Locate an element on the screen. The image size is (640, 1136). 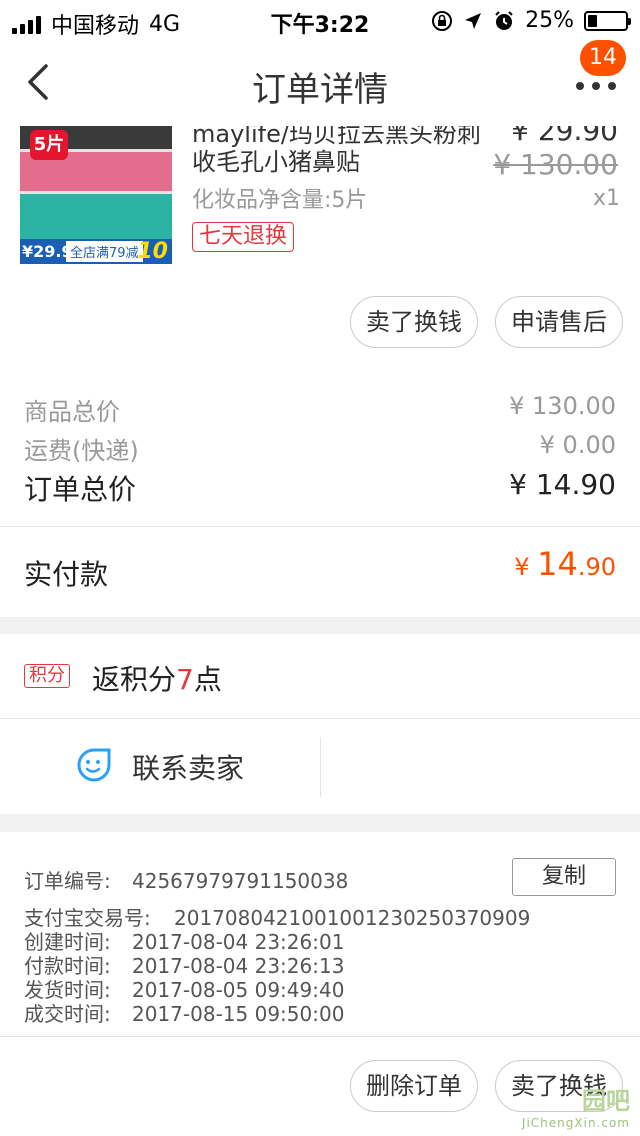
bottom-action-bar: 删除订单 卖了换钱 园吧 JiChengXin.com is located at coordinates (320, 1086).